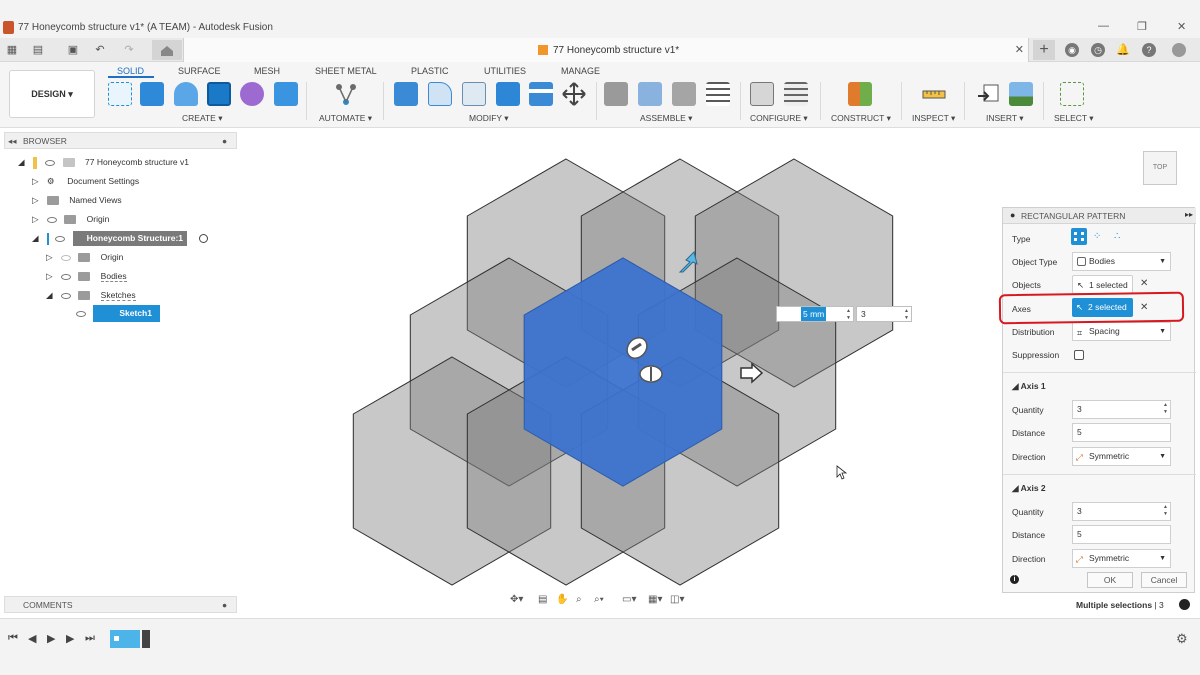 This screenshot has height=675, width=1200. I want to click on browser-pin-icon: ●, so click(224, 141).